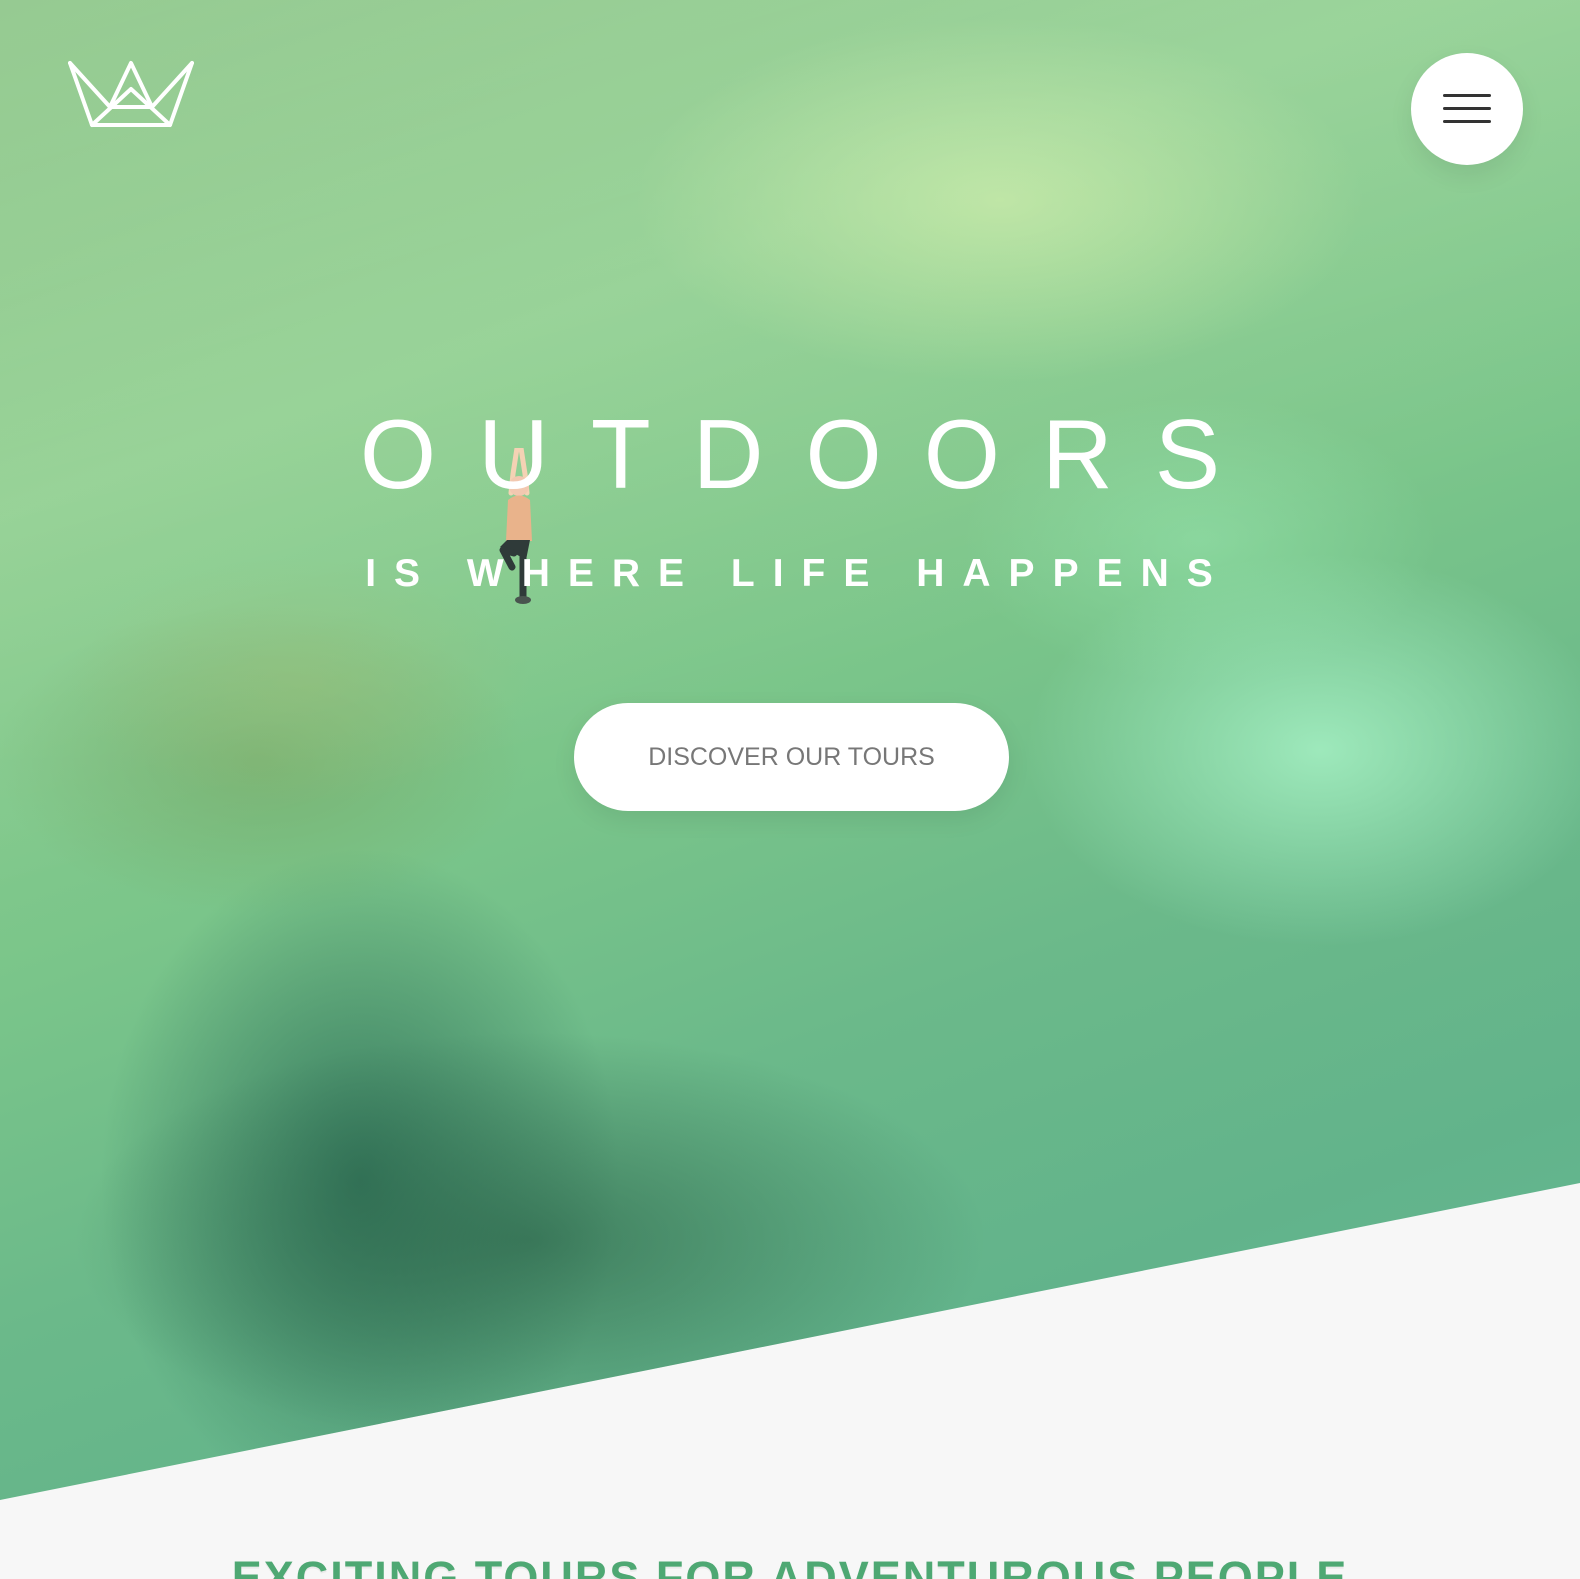 The width and height of the screenshot is (1580, 1579). Describe the element at coordinates (790, 1565) in the screenshot. I see `section-heading: EXCITING TOURS FOR ADVENTUROUS PEOPLE` at that location.